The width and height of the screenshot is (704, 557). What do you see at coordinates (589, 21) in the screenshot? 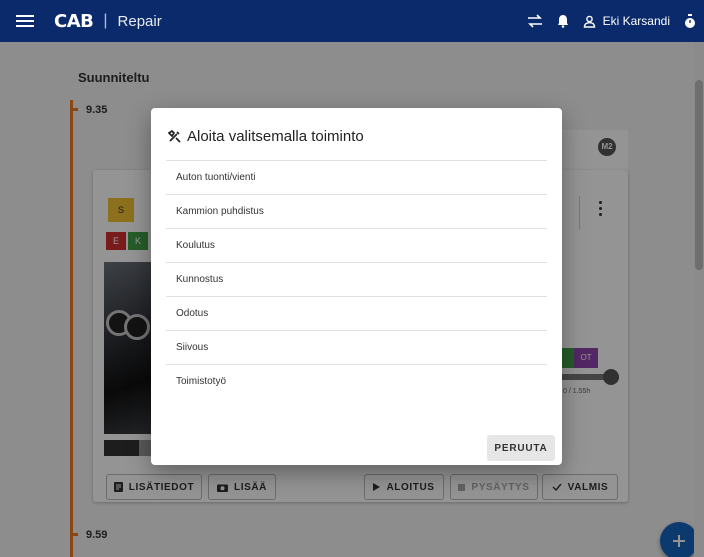
I see `user-icon` at bounding box center [589, 21].